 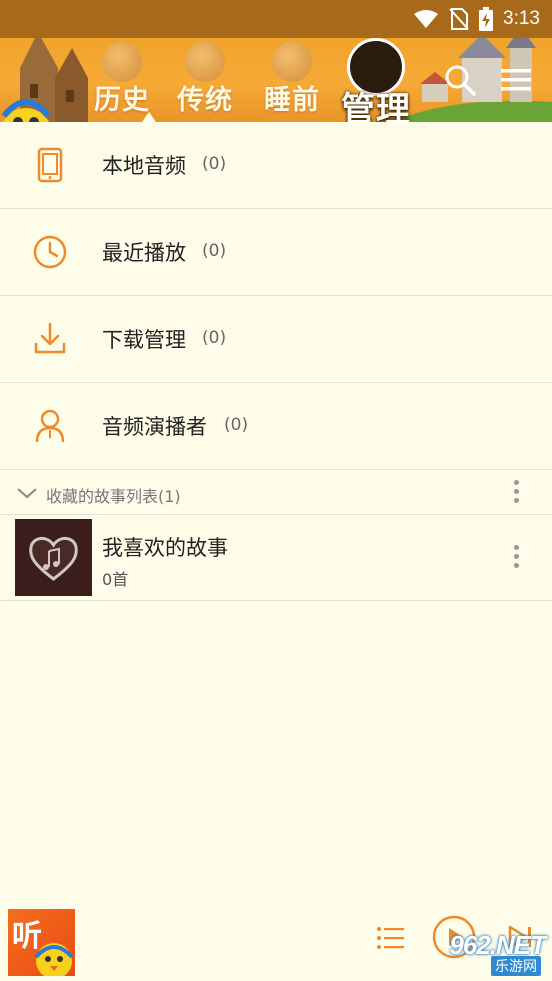 I want to click on no-sim-icon, so click(x=459, y=19).